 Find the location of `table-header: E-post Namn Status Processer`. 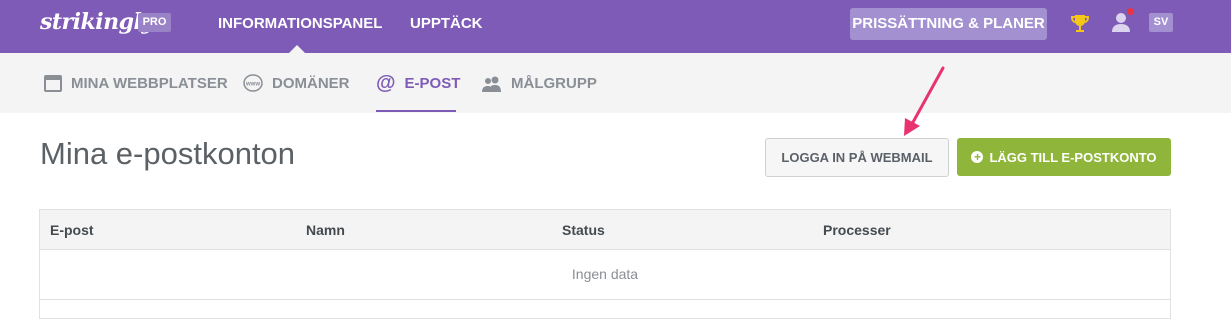

table-header: E-post Namn Status Processer is located at coordinates (605, 230).